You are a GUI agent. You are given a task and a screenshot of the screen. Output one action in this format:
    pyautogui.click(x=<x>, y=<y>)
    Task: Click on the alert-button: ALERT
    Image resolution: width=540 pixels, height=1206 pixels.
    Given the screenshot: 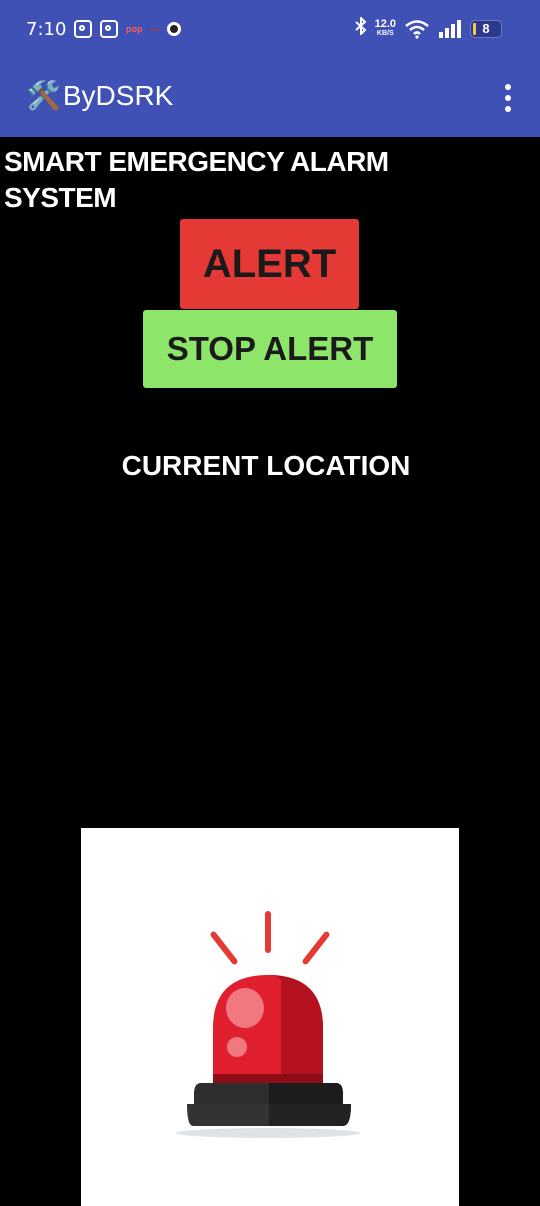 What is the action you would take?
    pyautogui.click(x=269, y=264)
    